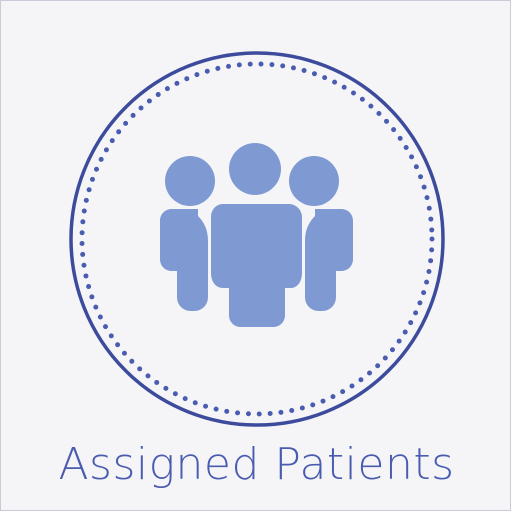  Describe the element at coordinates (256, 235) in the screenshot. I see `patient-group-icon` at that location.